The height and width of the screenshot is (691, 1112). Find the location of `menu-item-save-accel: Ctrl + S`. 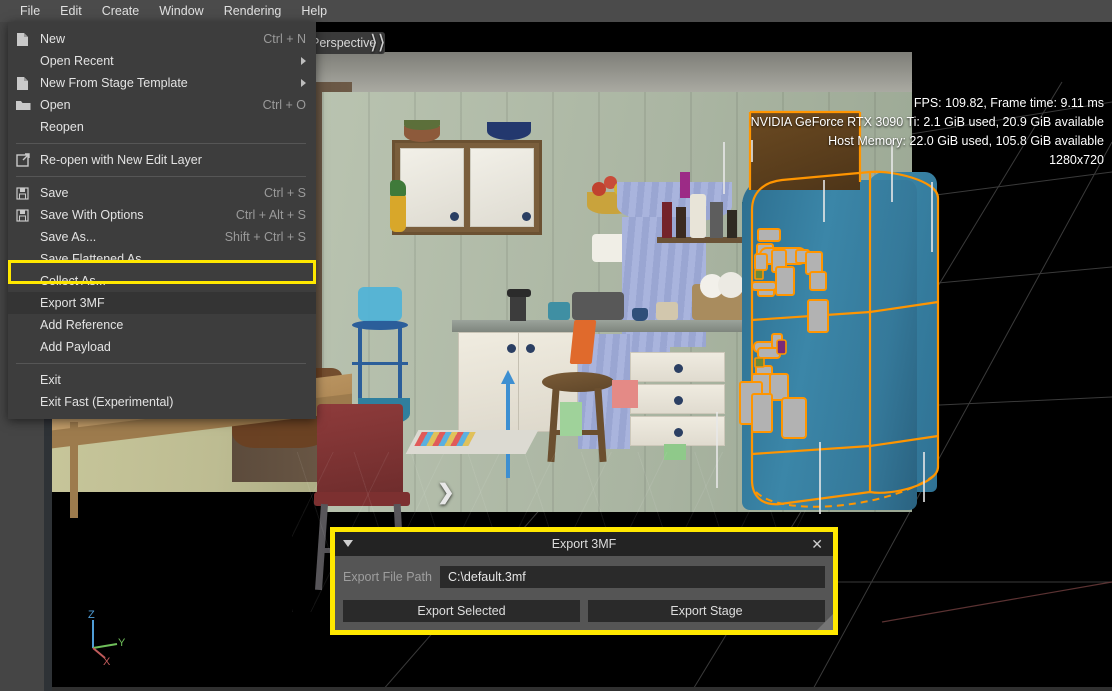

menu-item-save-accel: Ctrl + S is located at coordinates (284, 193).